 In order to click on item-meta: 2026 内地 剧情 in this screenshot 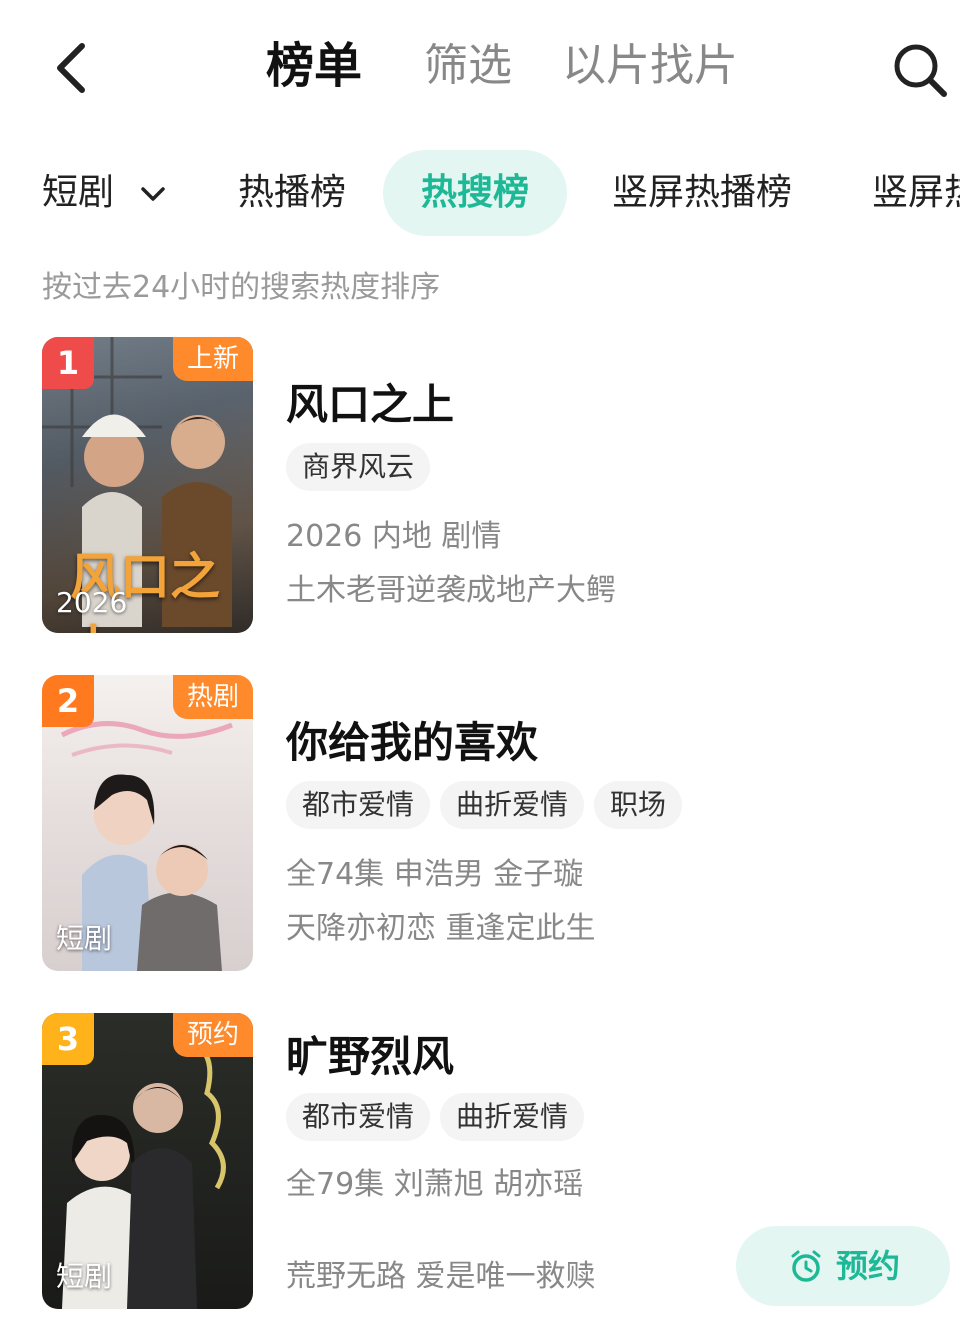, I will do `click(394, 536)`.